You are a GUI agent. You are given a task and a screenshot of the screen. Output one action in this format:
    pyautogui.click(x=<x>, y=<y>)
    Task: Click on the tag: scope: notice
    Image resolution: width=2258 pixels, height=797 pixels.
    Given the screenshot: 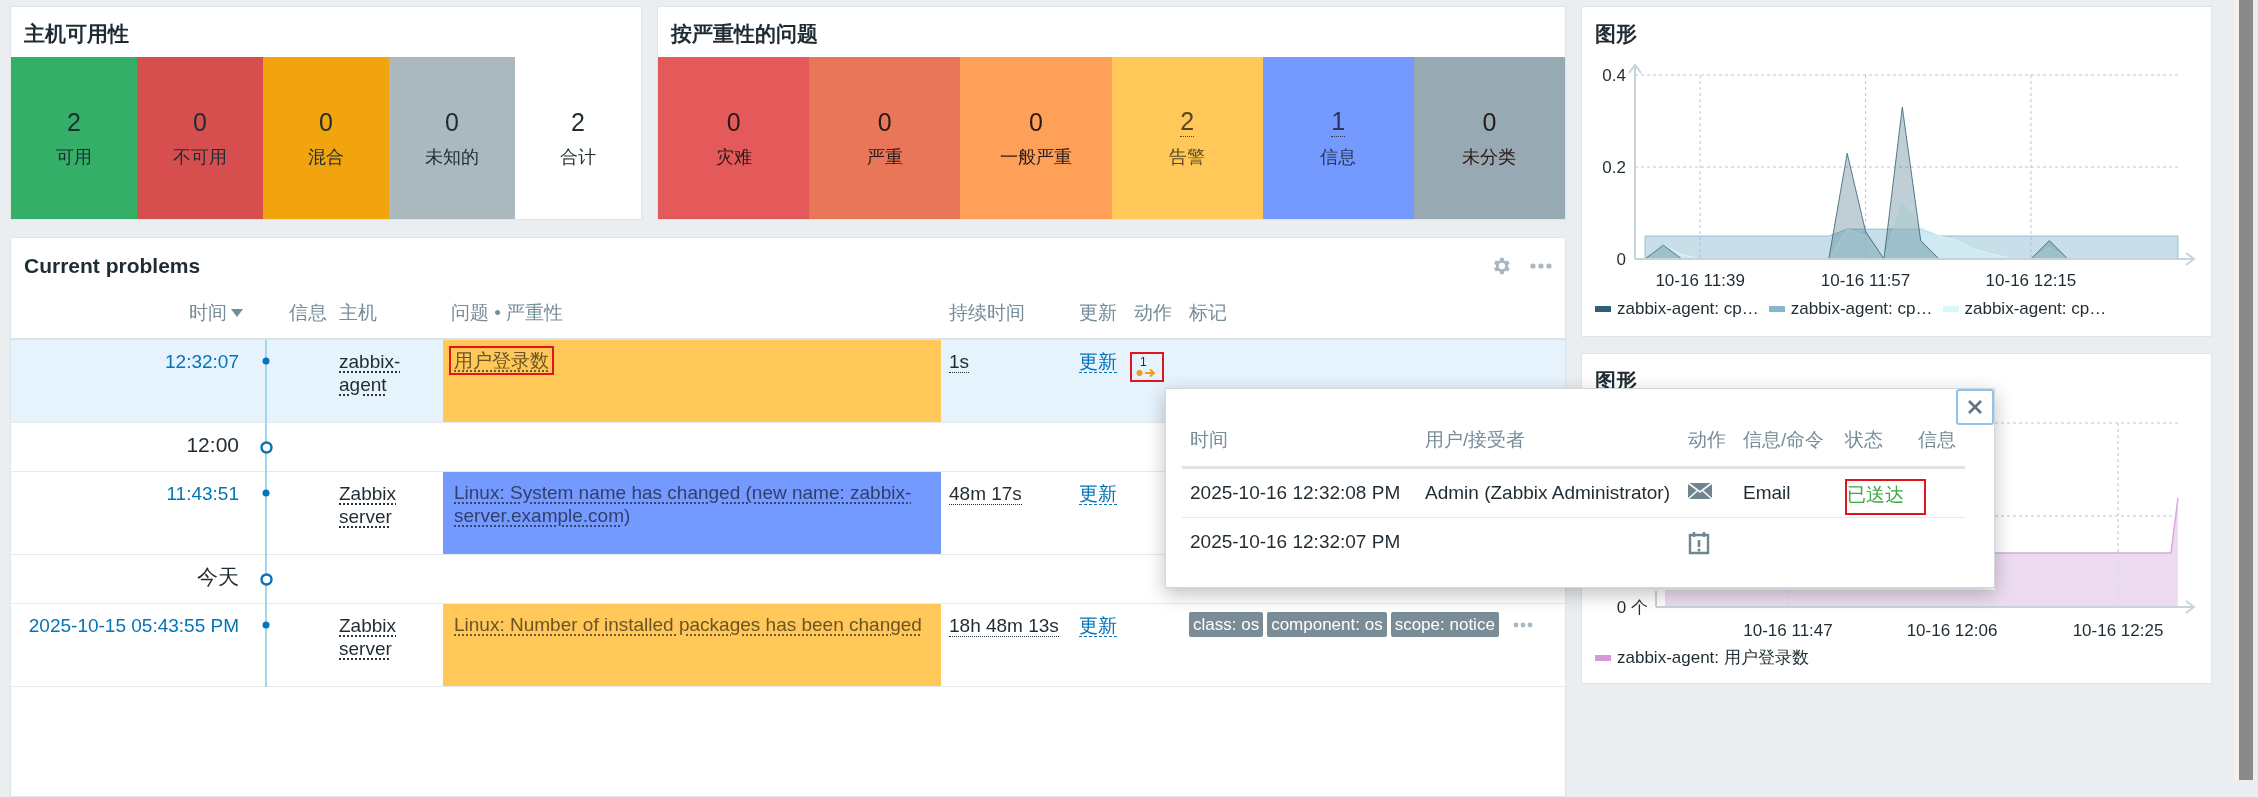 What is the action you would take?
    pyautogui.click(x=1444, y=624)
    